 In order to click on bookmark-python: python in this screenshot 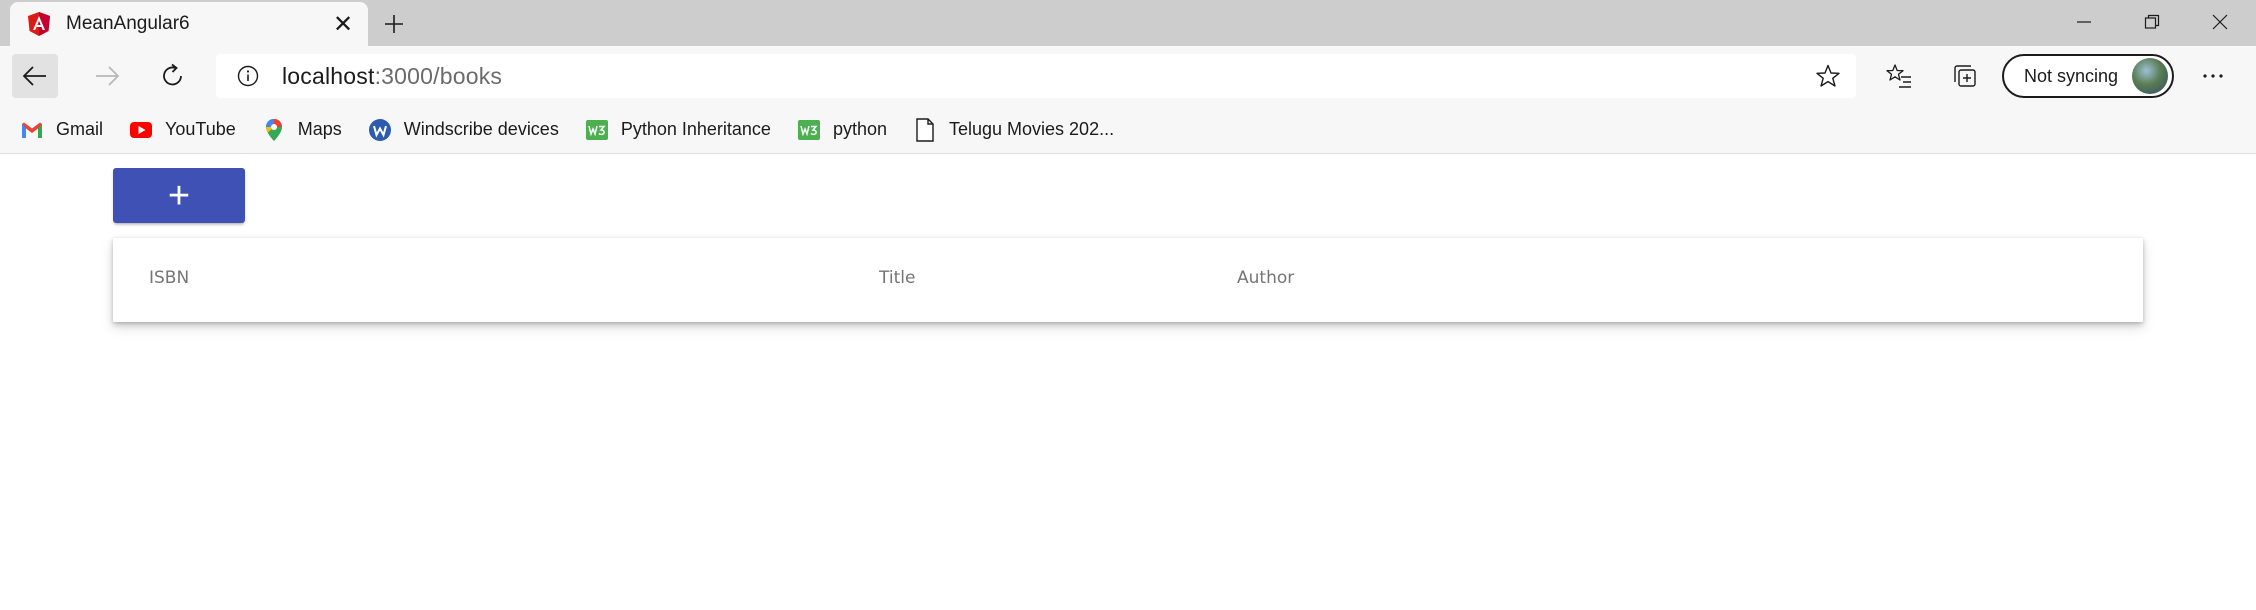, I will do `click(842, 130)`.